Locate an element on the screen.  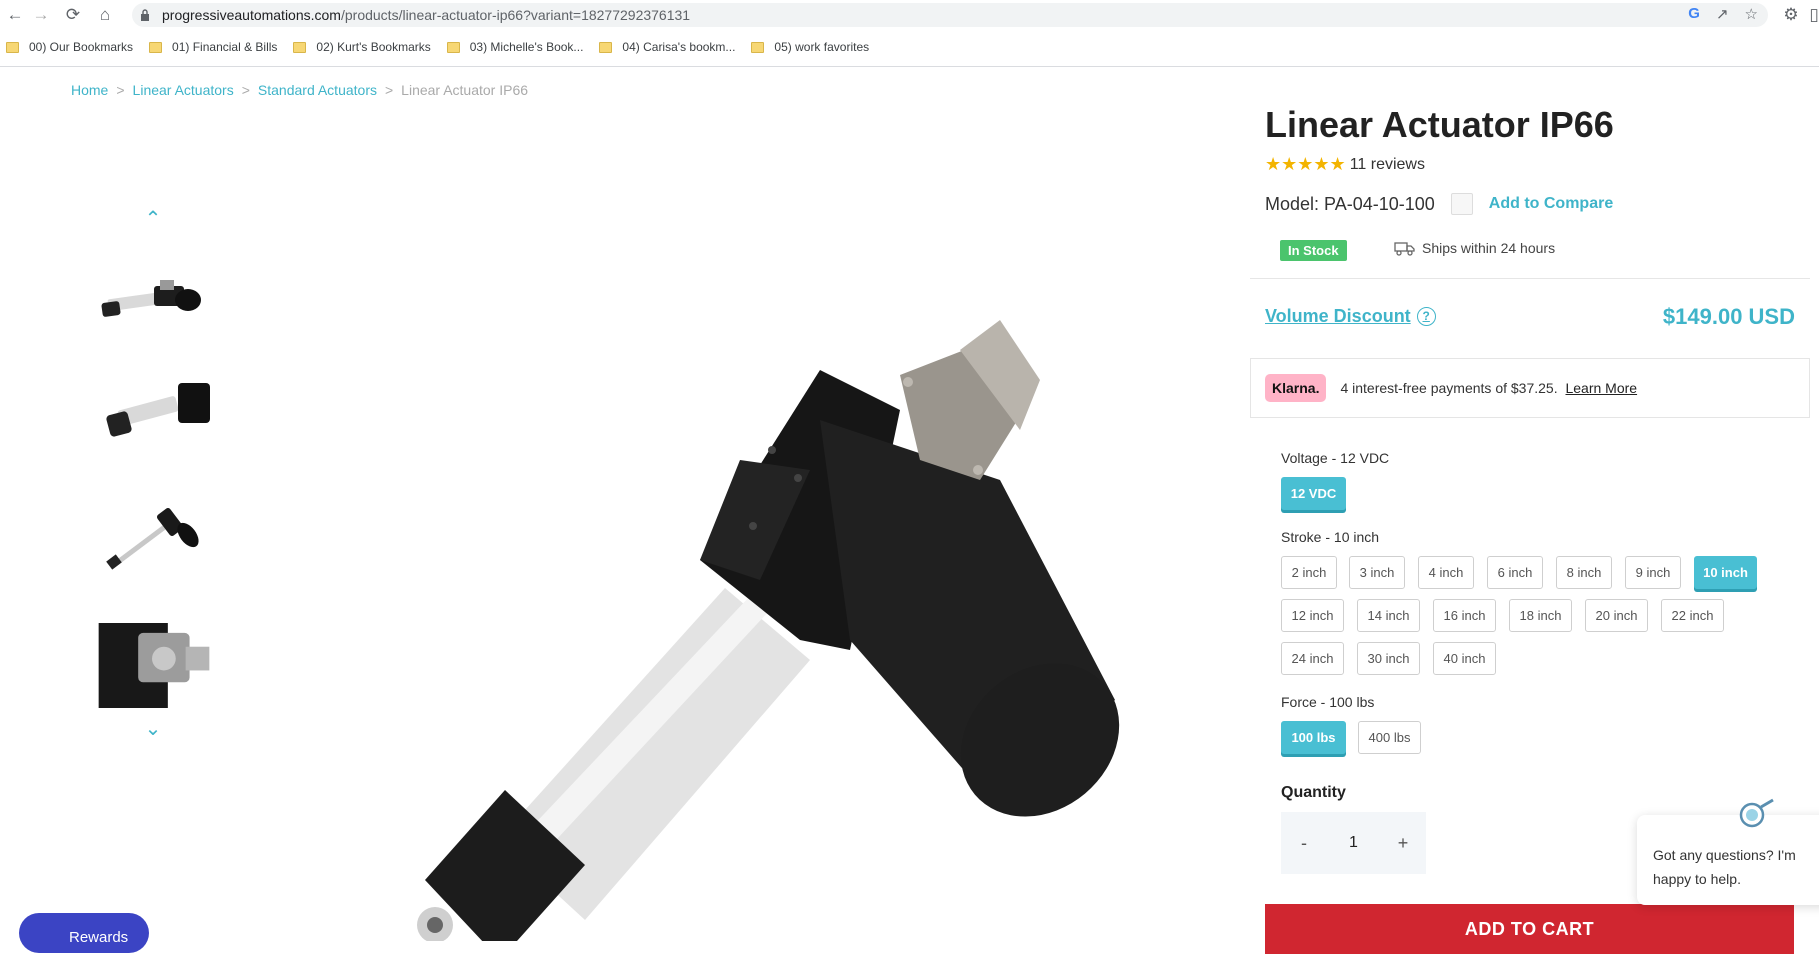
stroke-option-16: 16 inch is located at coordinates (1464, 615).